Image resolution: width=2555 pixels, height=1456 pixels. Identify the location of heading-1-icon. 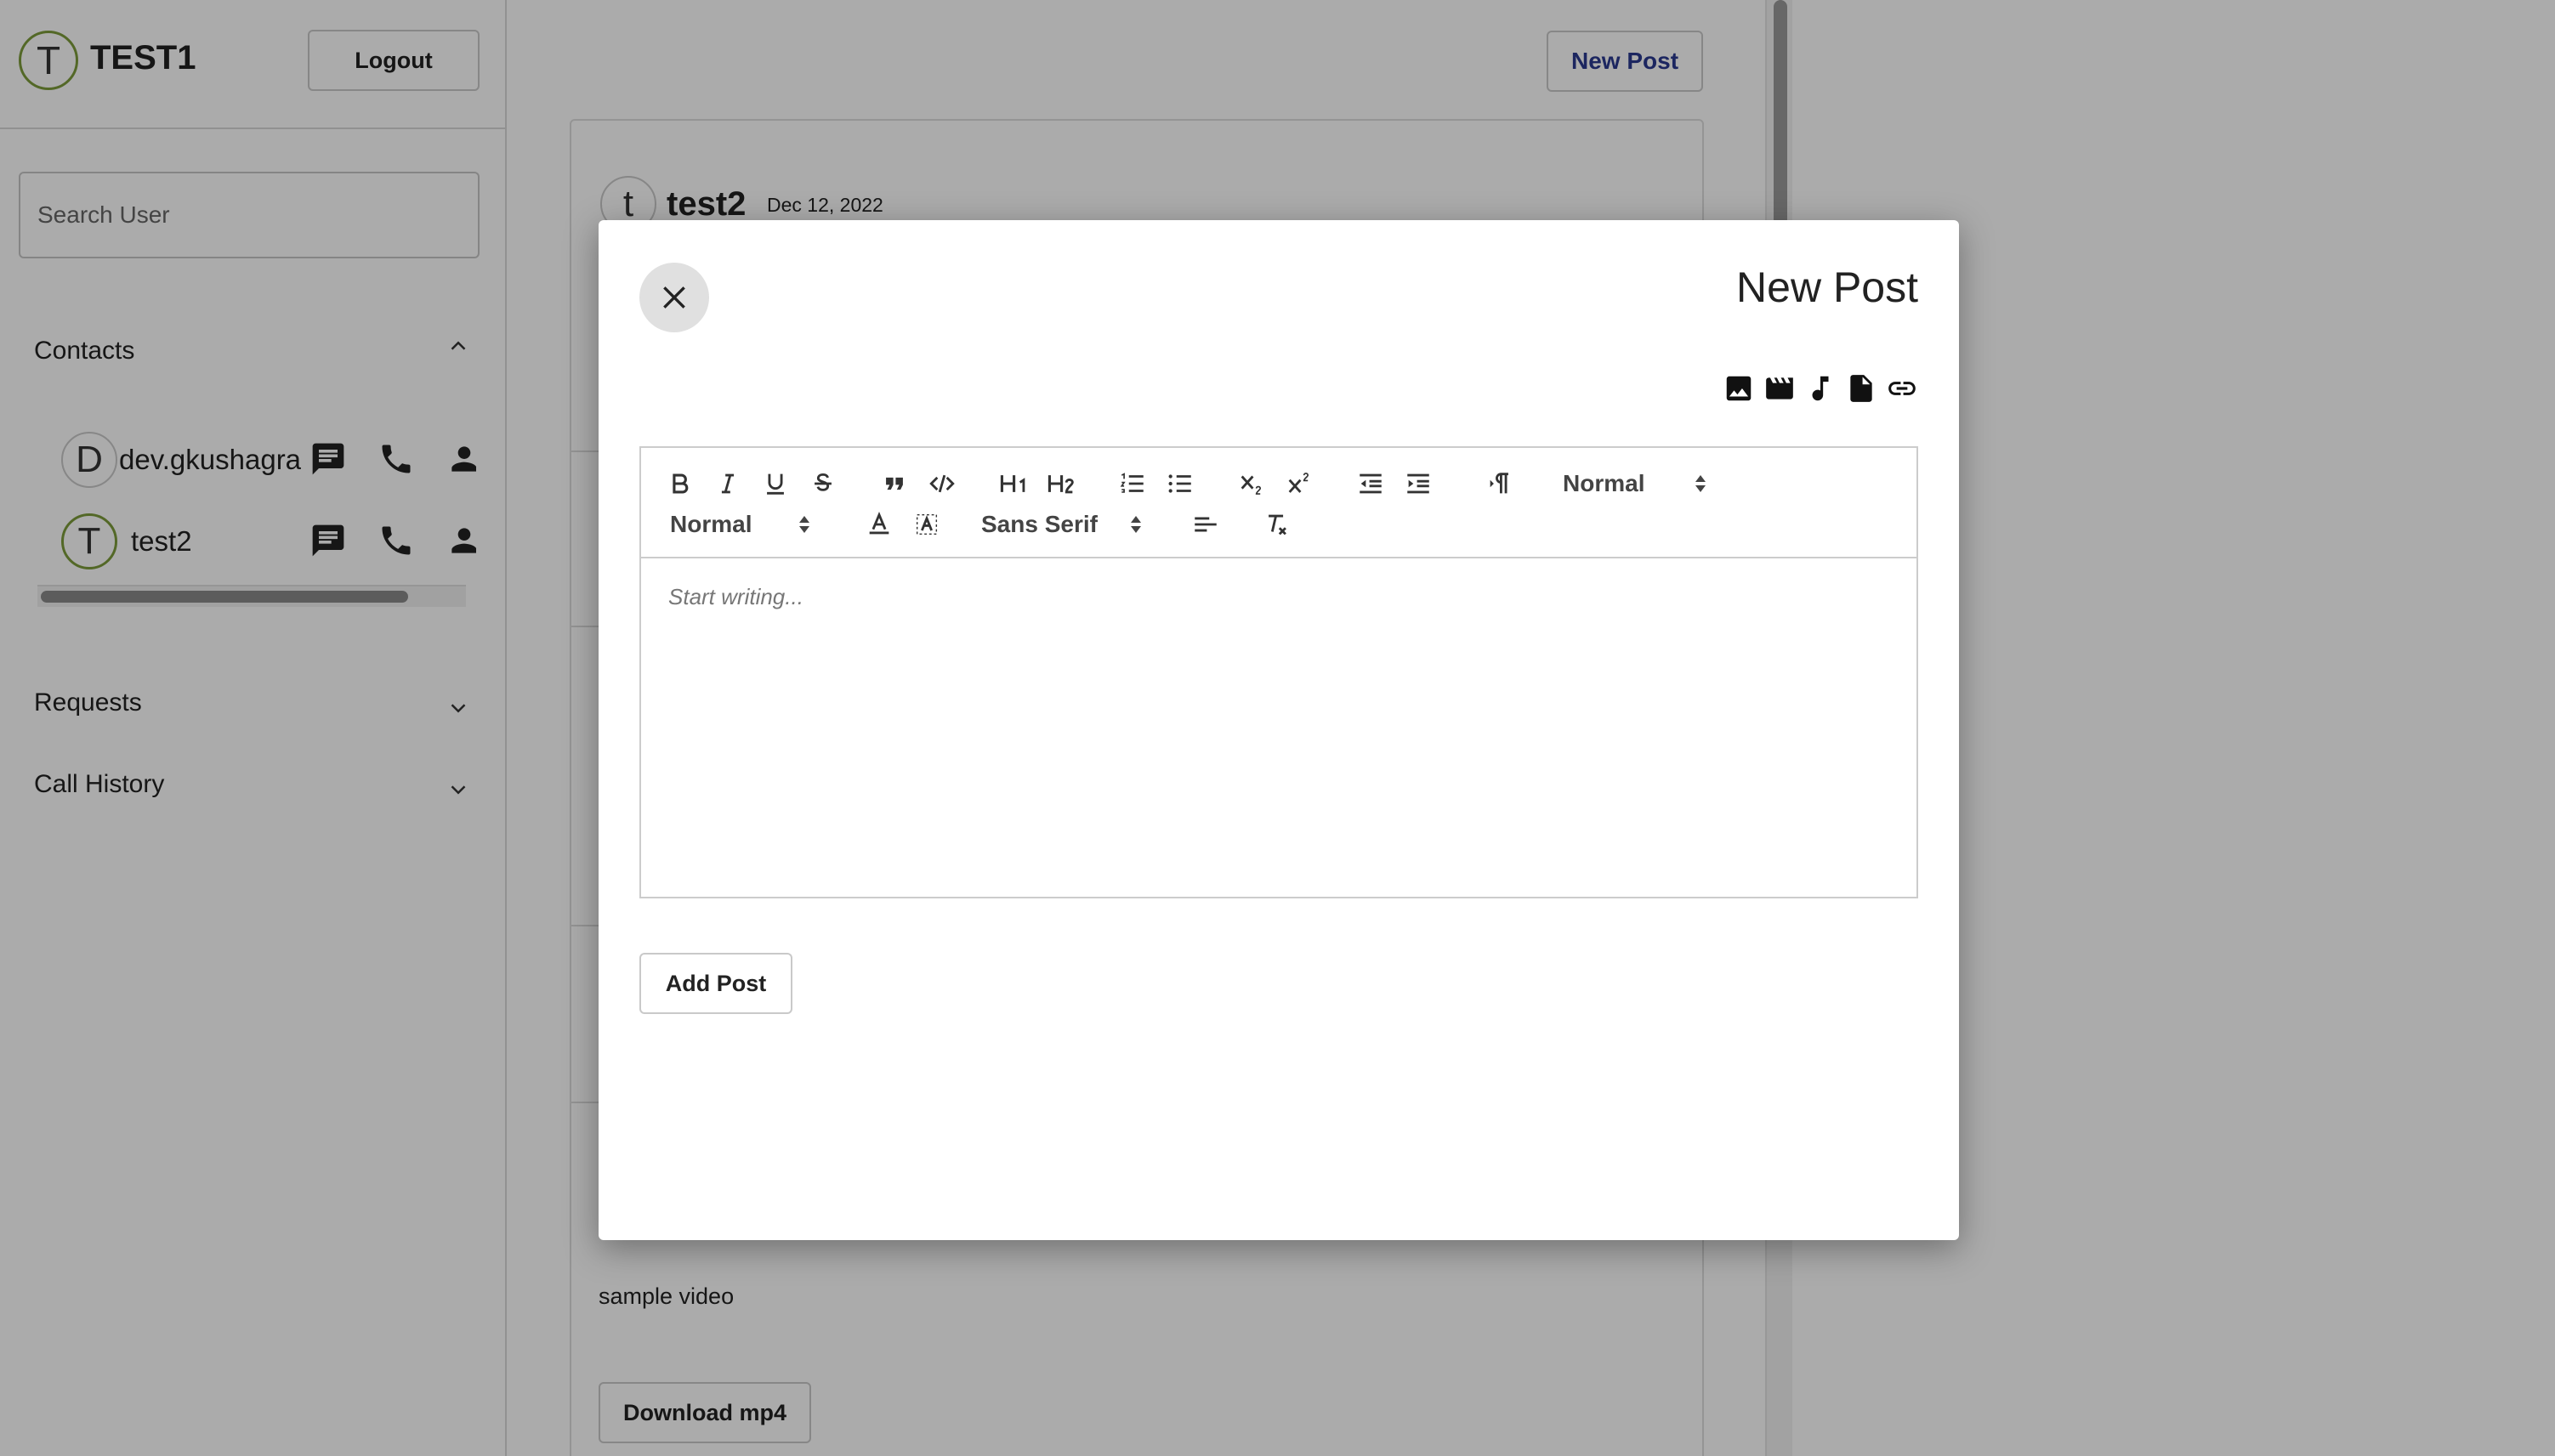
(1015, 484).